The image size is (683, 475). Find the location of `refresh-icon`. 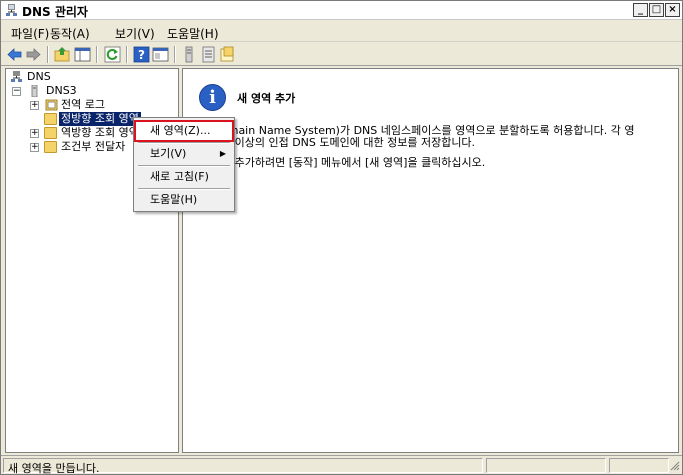

refresh-icon is located at coordinates (112, 54).